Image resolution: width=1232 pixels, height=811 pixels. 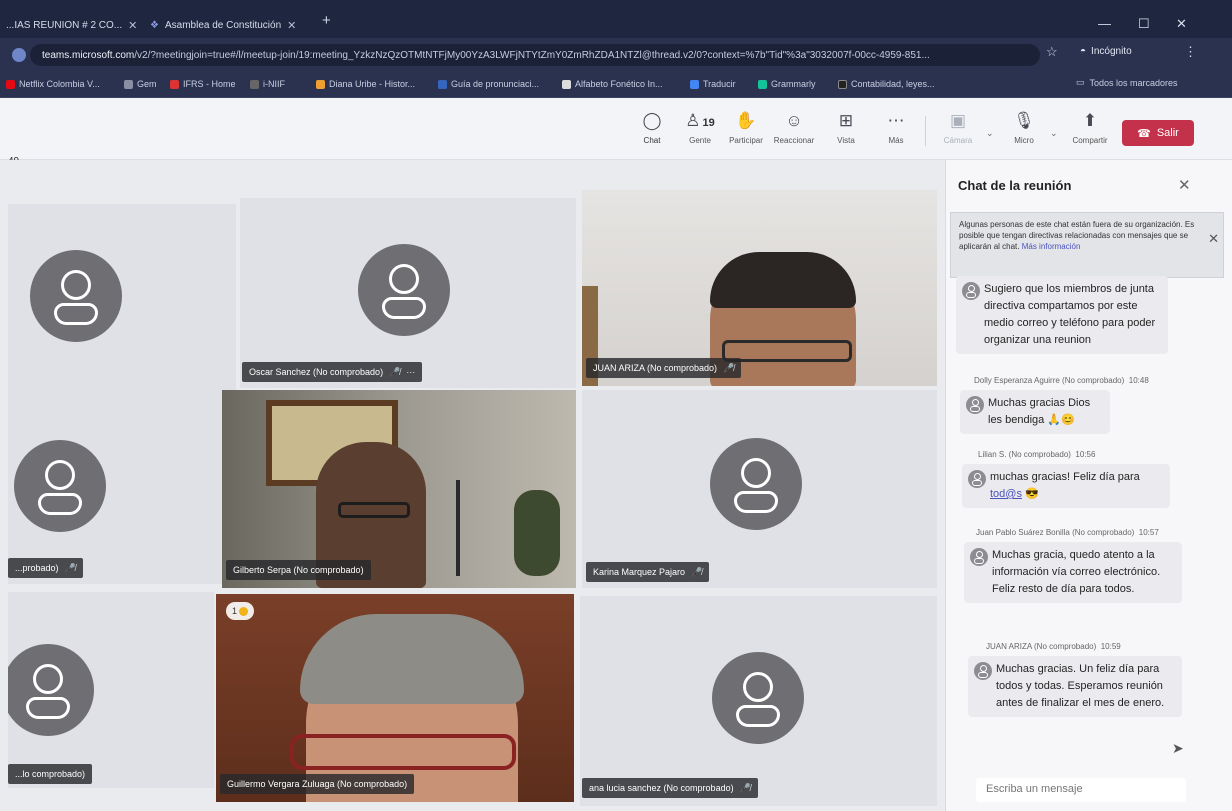 I want to click on teams-icon: ❖, so click(x=154, y=25).